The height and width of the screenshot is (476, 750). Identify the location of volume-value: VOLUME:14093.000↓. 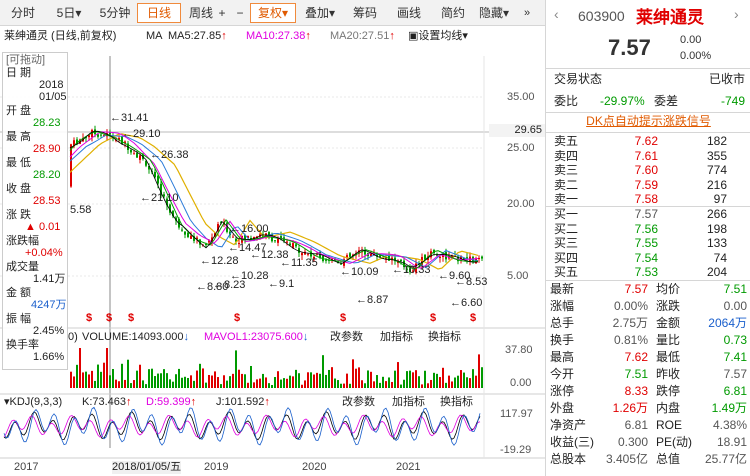
(136, 337).